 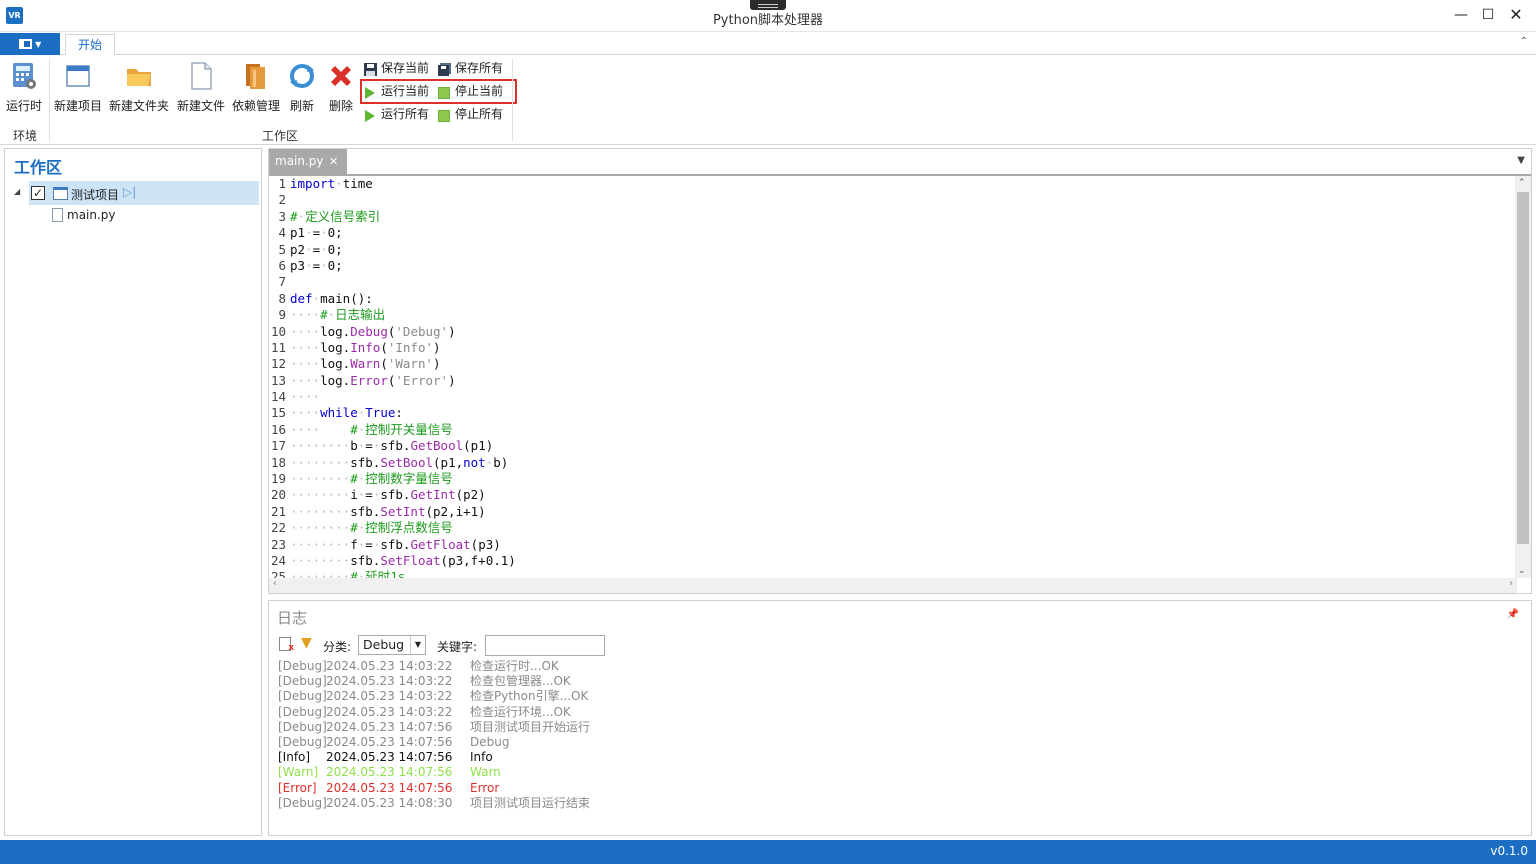 What do you see at coordinates (392, 645) in the screenshot?
I see `category-select: Debug ▼` at bounding box center [392, 645].